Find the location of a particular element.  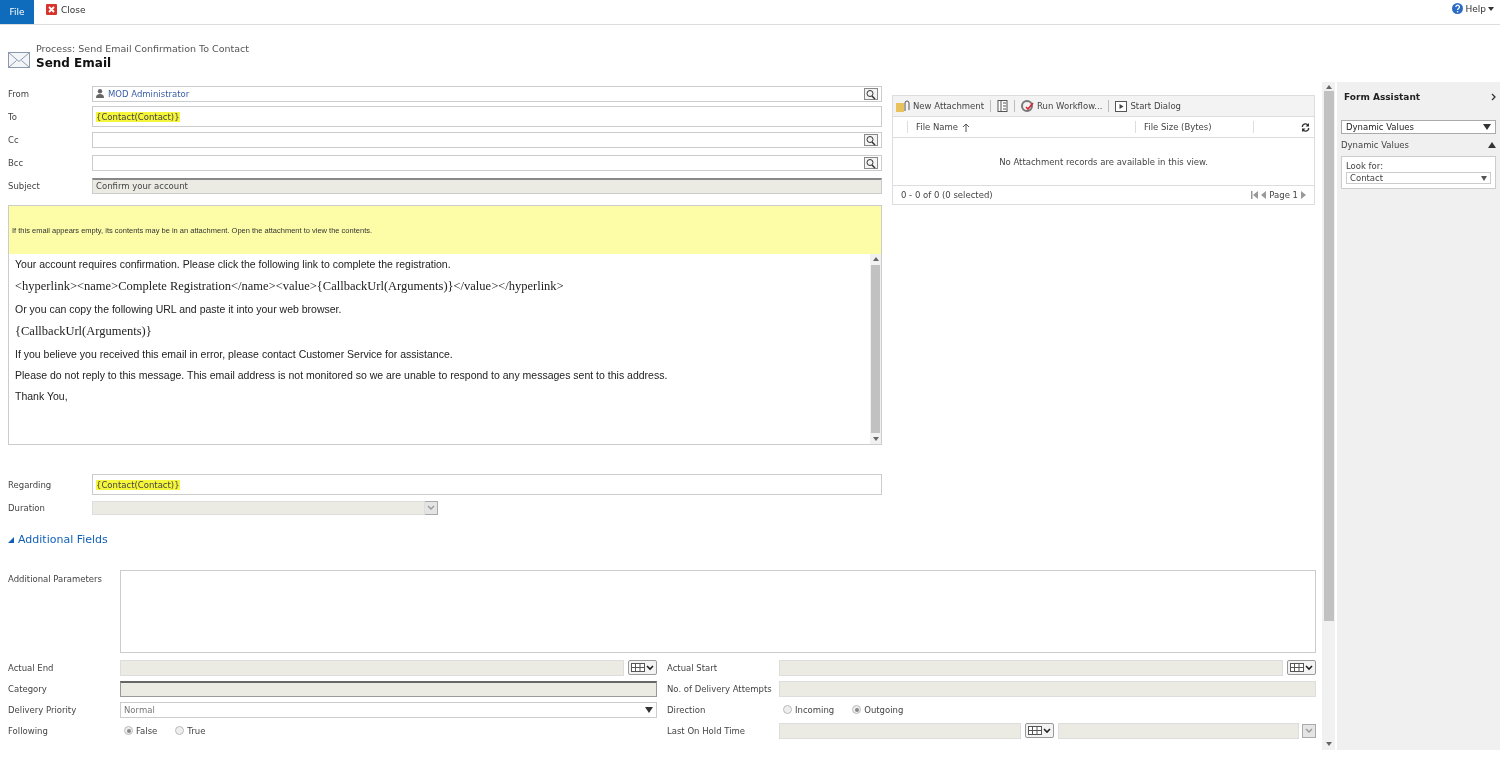

page-number: Page 1 is located at coordinates (1283, 195).